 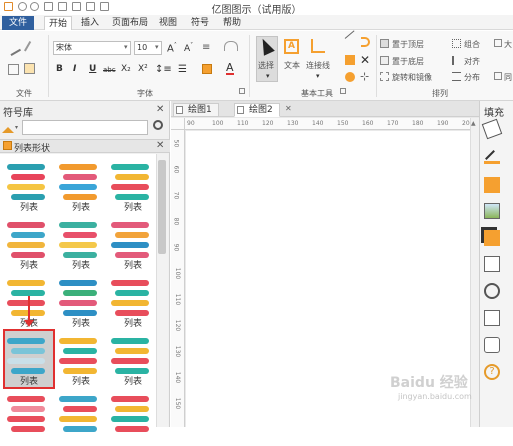 I want to click on close-tab-icon: ✕, so click(x=288, y=108).